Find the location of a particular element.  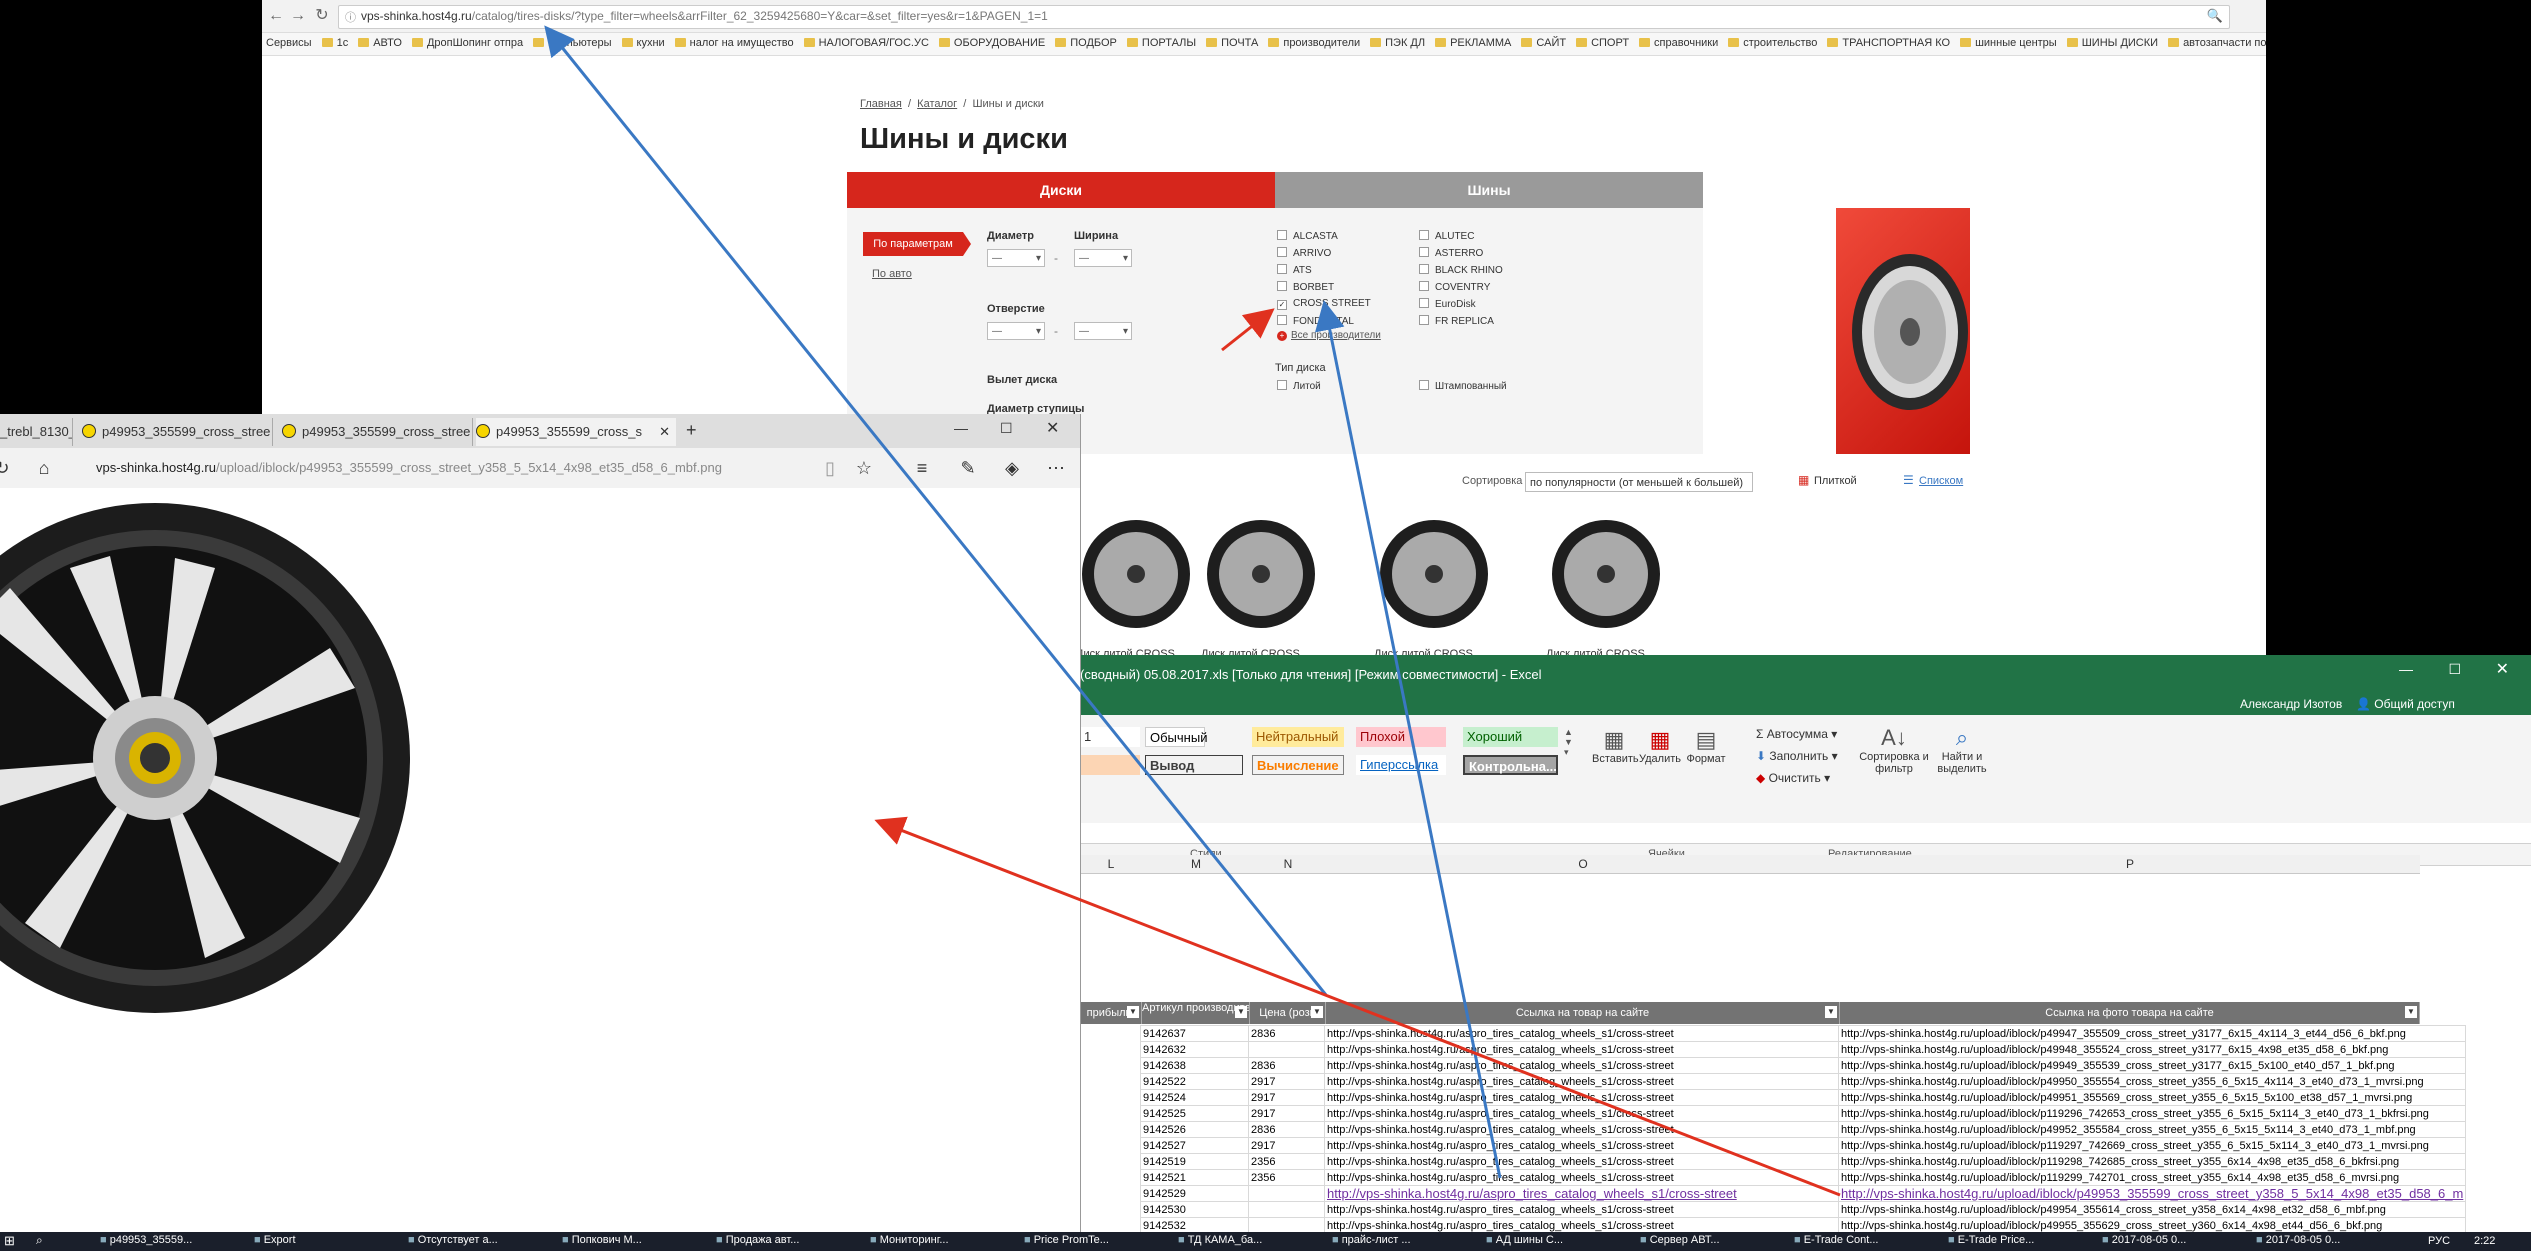

tiles-label: Плиткой is located at coordinates (1835, 481).